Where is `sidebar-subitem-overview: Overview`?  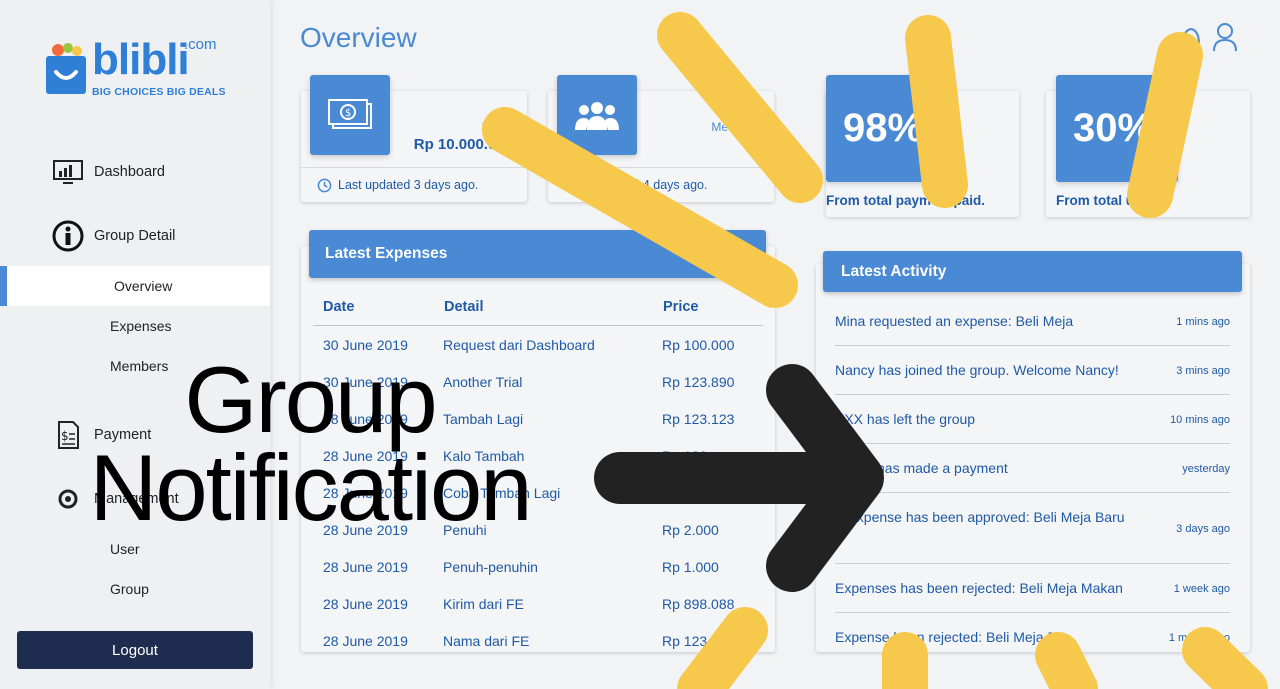
sidebar-subitem-overview: Overview is located at coordinates (143, 286).